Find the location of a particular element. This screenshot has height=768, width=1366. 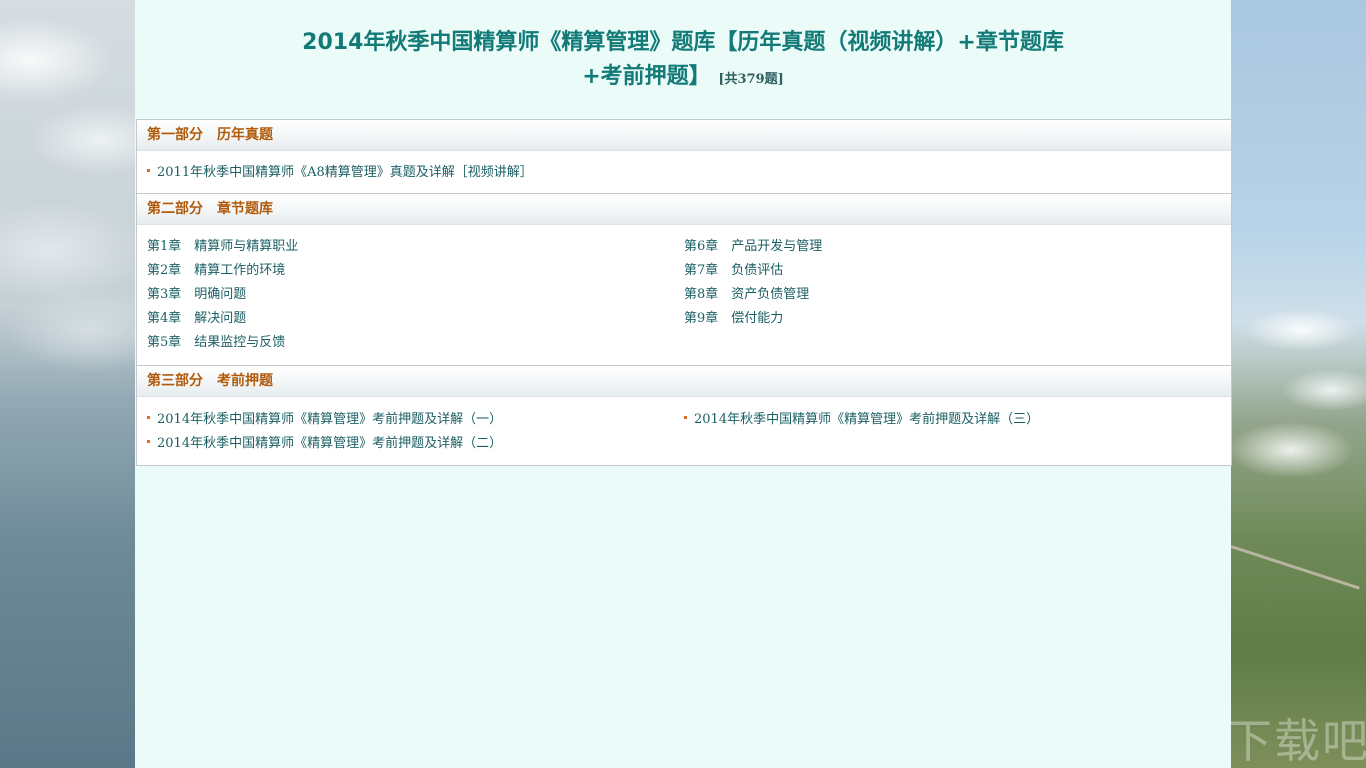

mock-list-right: 2014年秋季中国精算师《精算管理》考前押题及详解（三） is located at coordinates (952, 432).